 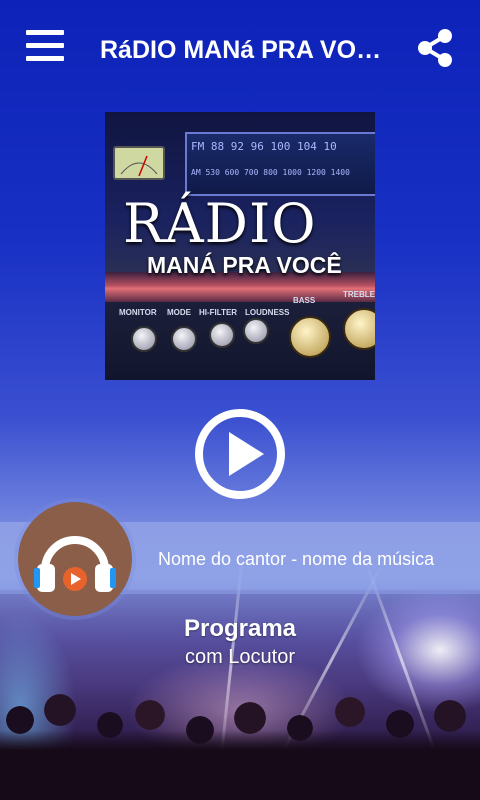 I want to click on cover-label-mode: MODE, so click(x=179, y=312).